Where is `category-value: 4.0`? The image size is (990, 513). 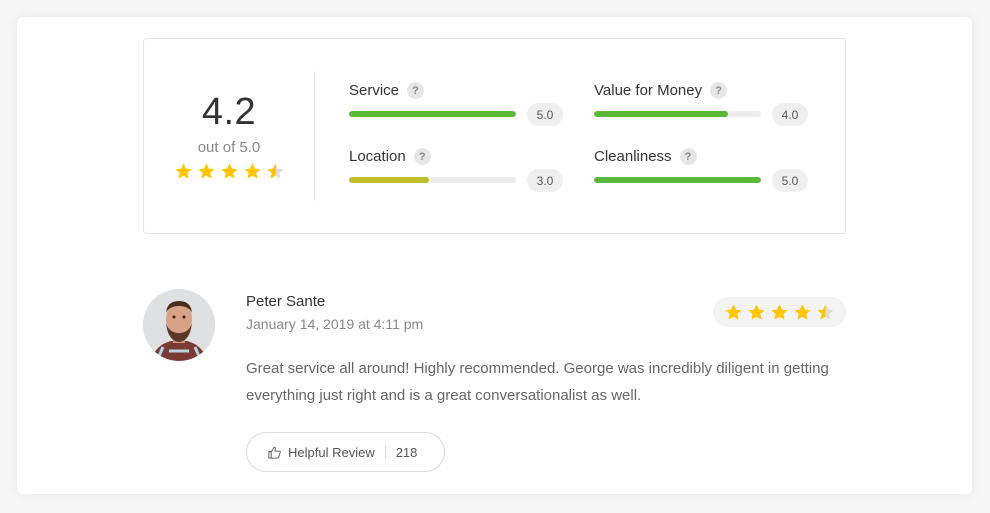 category-value: 4.0 is located at coordinates (790, 114).